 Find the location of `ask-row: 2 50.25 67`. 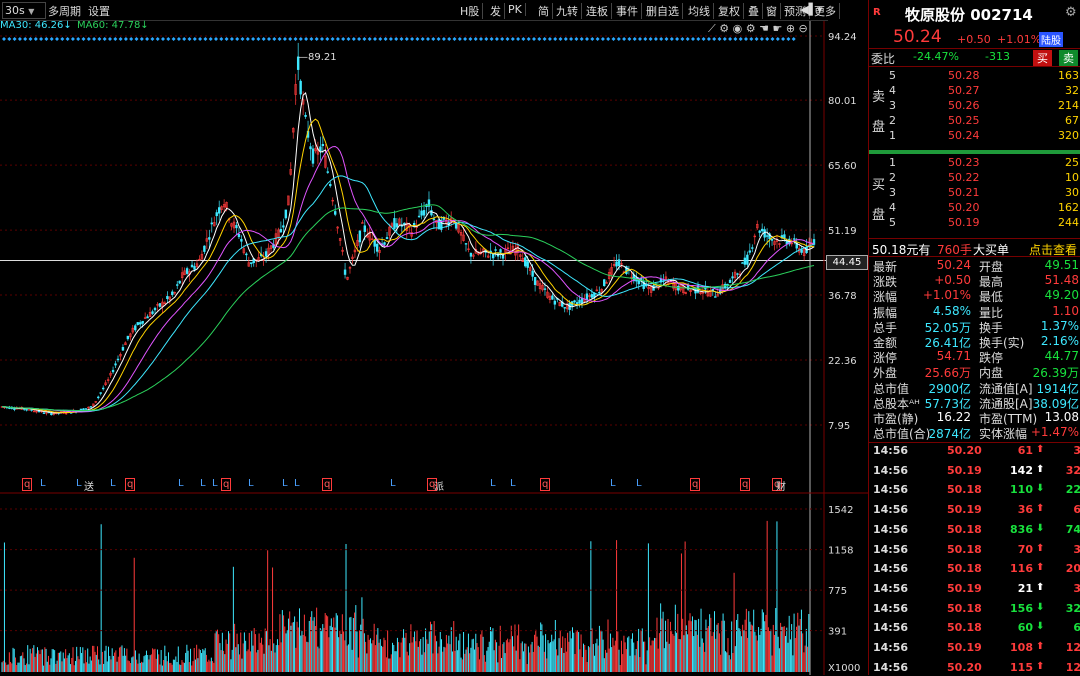

ask-row: 2 50.25 67 is located at coordinates (974, 121).